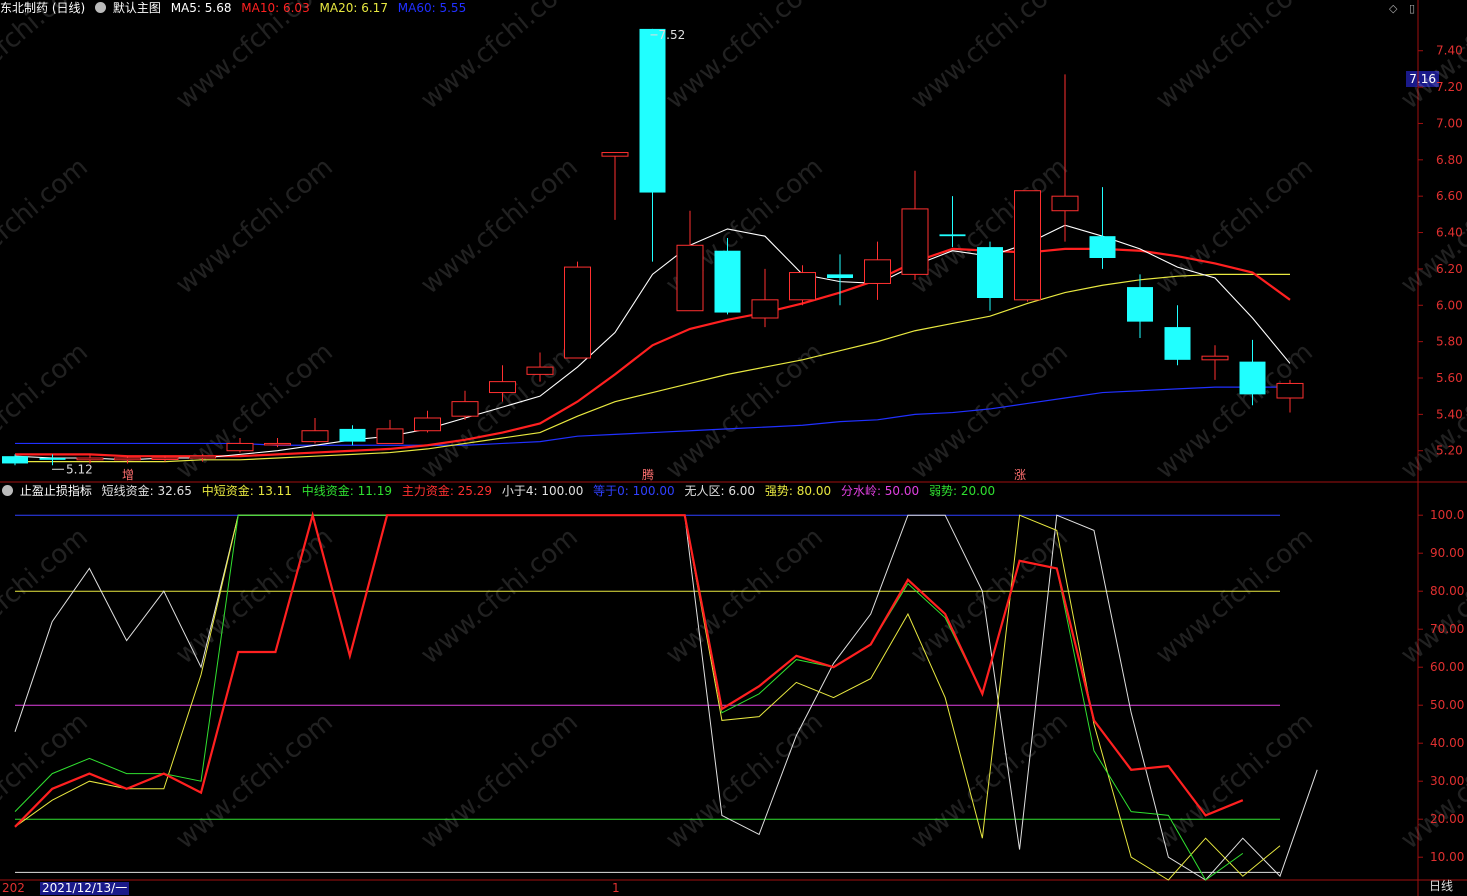  What do you see at coordinates (1447, 819) in the screenshot?
I see `indicator-tick-label: 20.00` at bounding box center [1447, 819].